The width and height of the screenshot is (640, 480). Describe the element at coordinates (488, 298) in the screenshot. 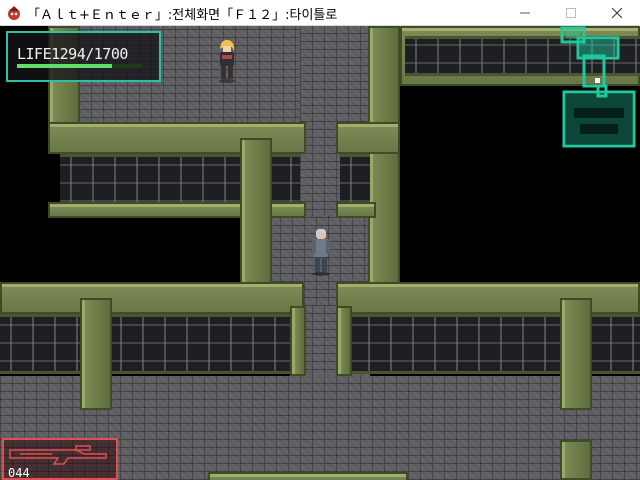

I see `ledge-mid-right` at that location.